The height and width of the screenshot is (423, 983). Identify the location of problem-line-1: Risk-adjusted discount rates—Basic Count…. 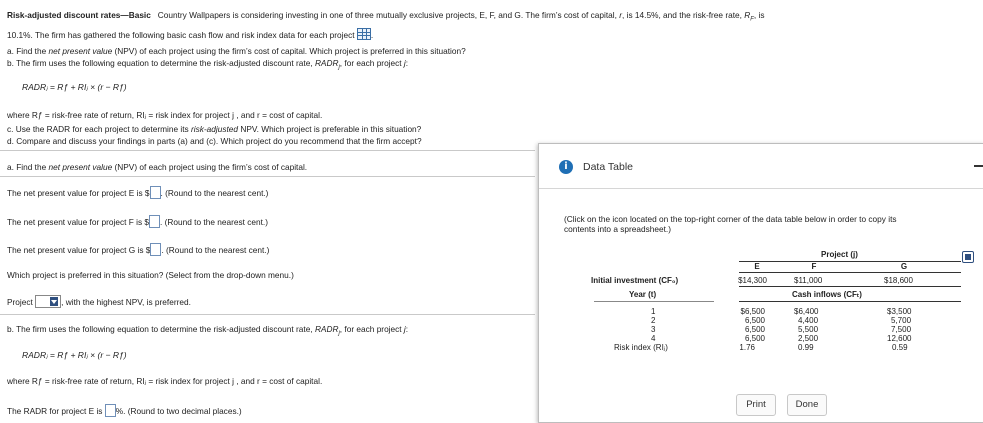
(386, 16).